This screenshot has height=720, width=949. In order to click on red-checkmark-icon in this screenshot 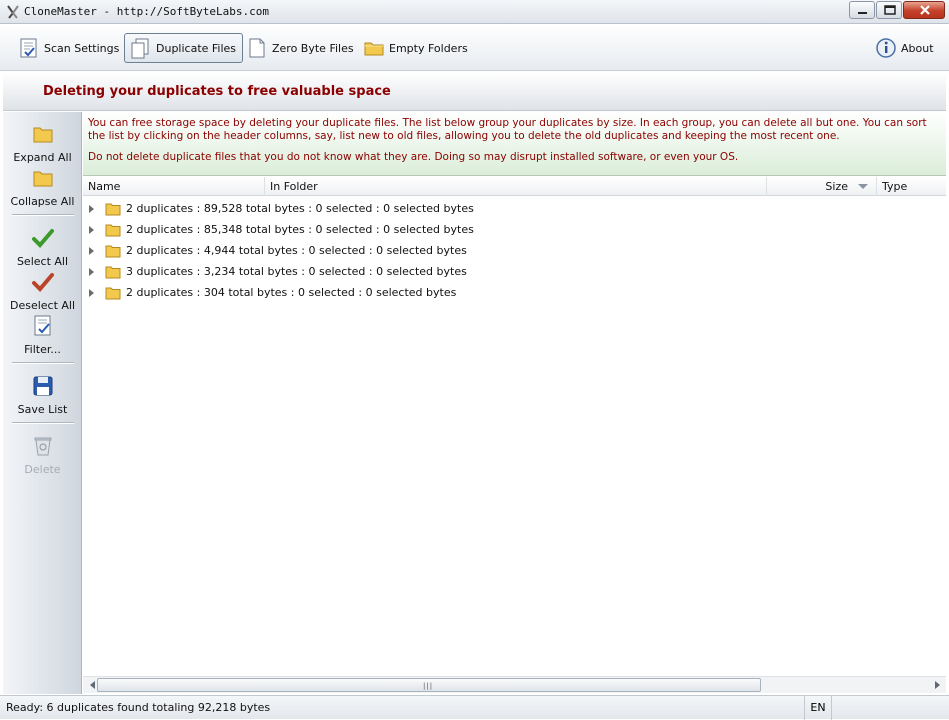, I will do `click(42, 282)`.